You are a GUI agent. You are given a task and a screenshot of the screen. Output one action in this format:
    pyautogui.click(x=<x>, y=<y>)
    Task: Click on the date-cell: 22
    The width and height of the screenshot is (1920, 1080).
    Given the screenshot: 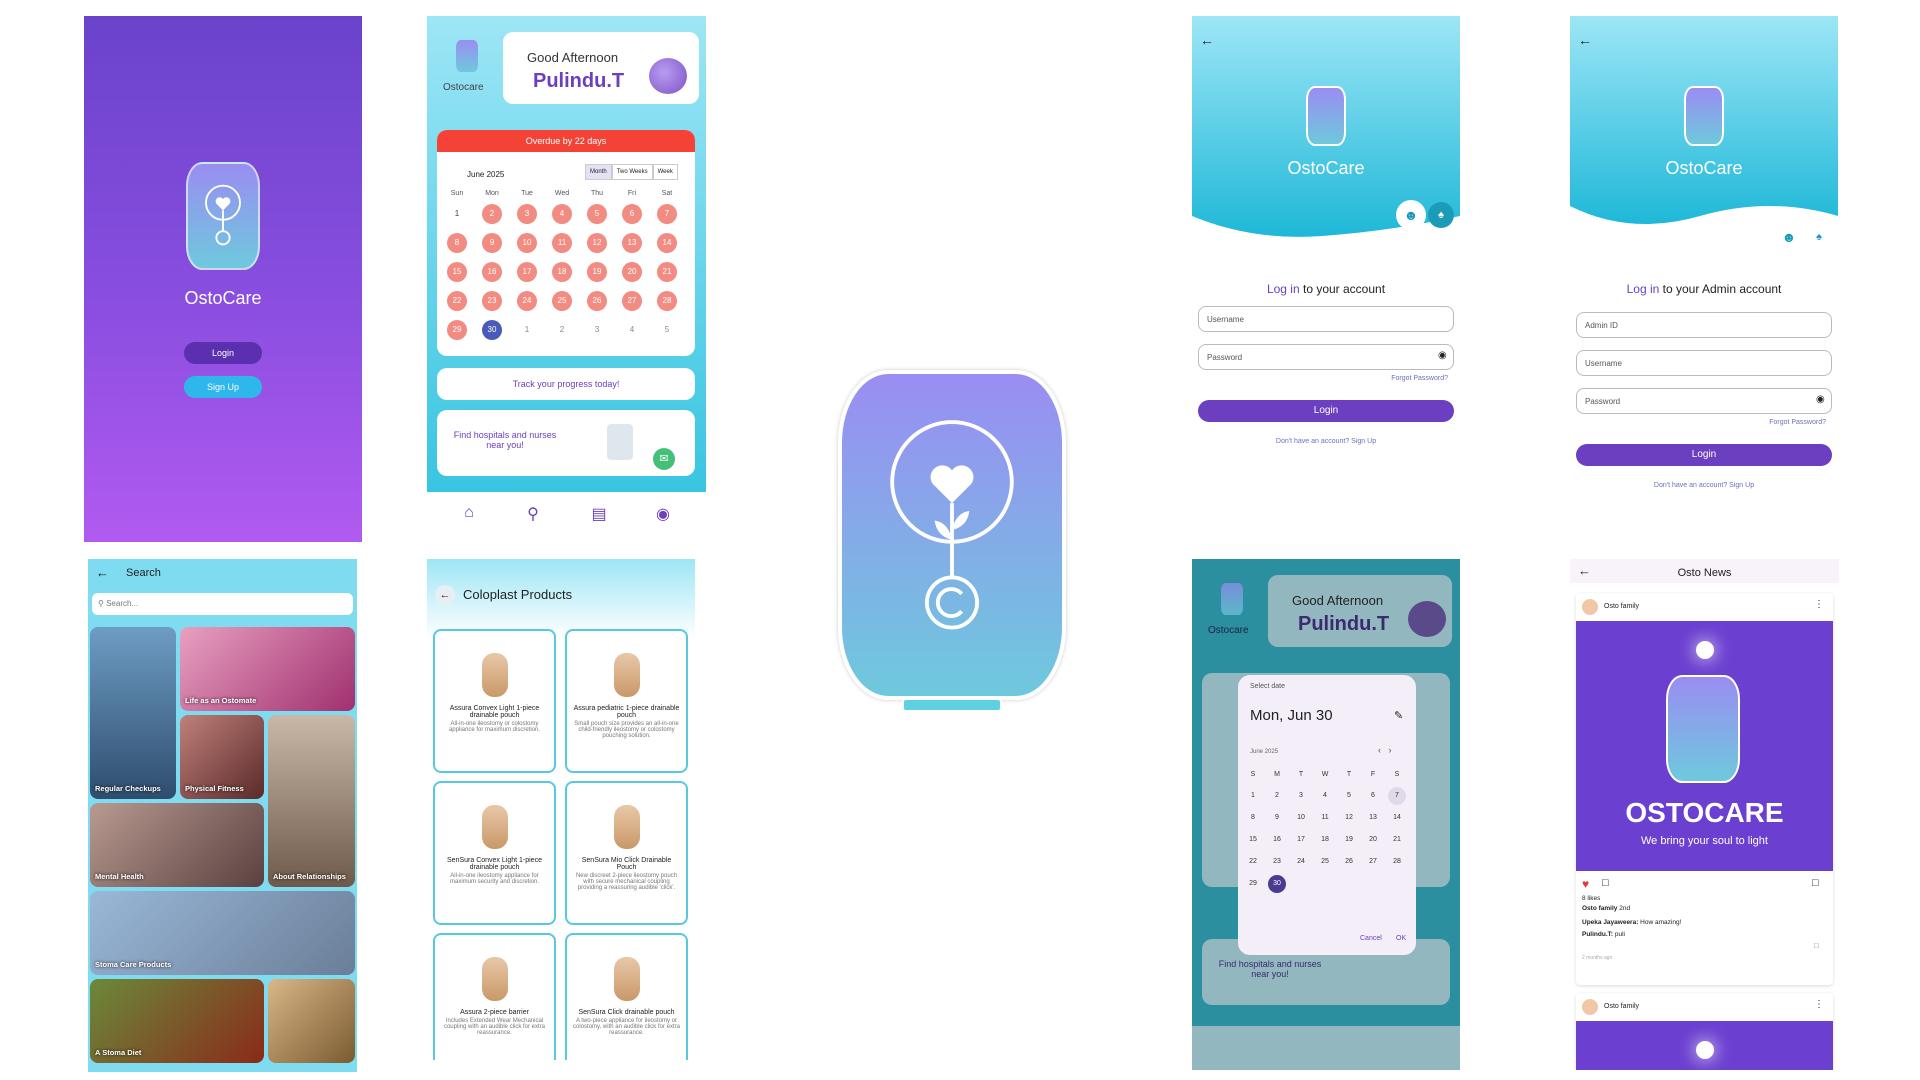 What is the action you would take?
    pyautogui.click(x=1253, y=862)
    